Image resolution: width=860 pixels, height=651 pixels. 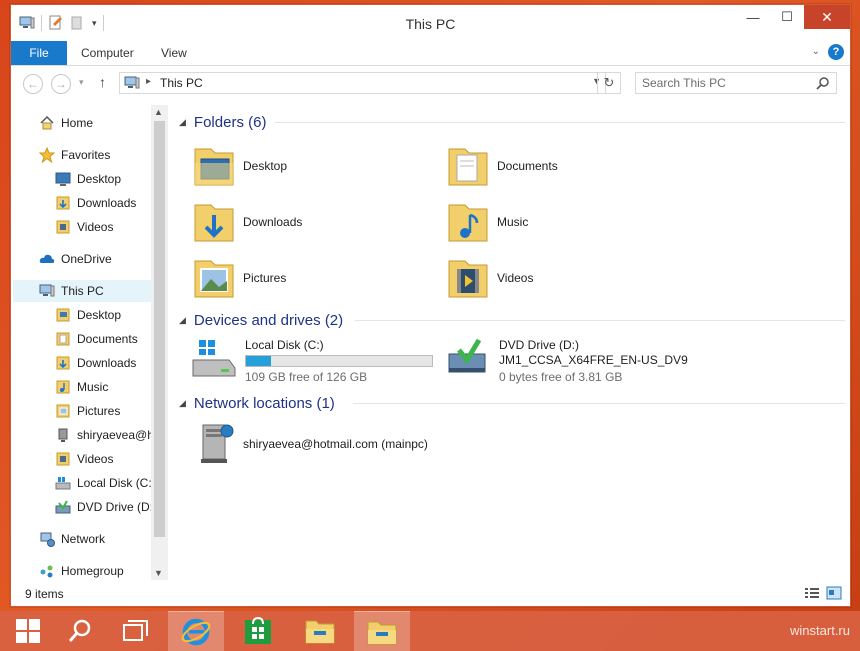 What do you see at coordinates (82, 291) in the screenshot?
I see `nav-item-this-pc: This PC` at bounding box center [82, 291].